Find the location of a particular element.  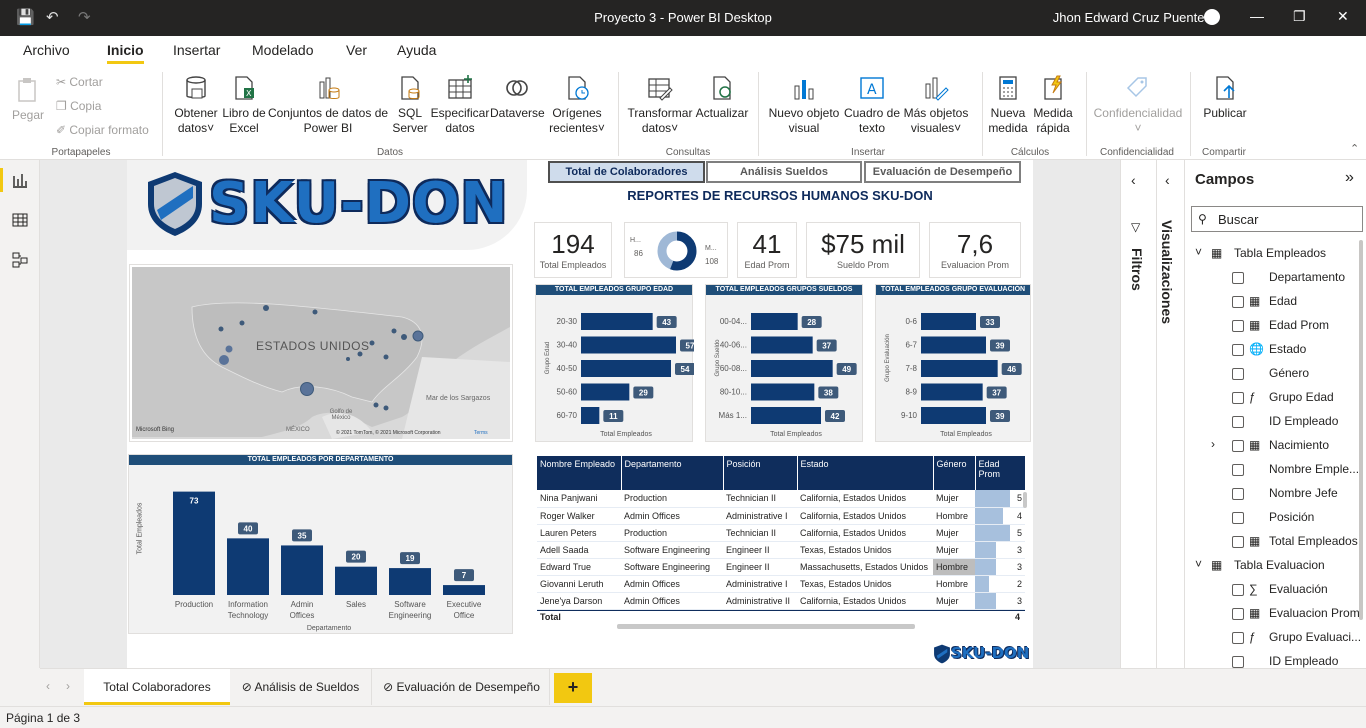

tab-archivo: Archivo is located at coordinates (46, 50).